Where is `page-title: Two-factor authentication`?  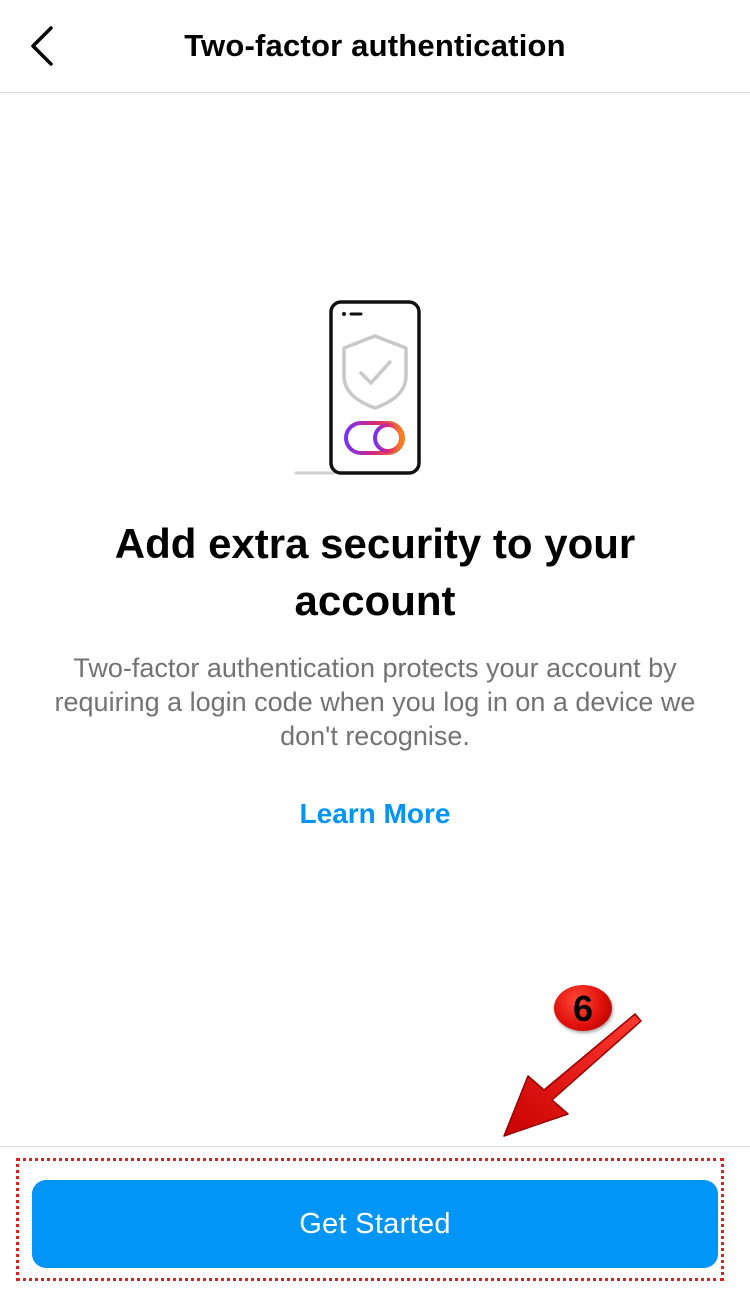
page-title: Two-factor authentication is located at coordinates (375, 45).